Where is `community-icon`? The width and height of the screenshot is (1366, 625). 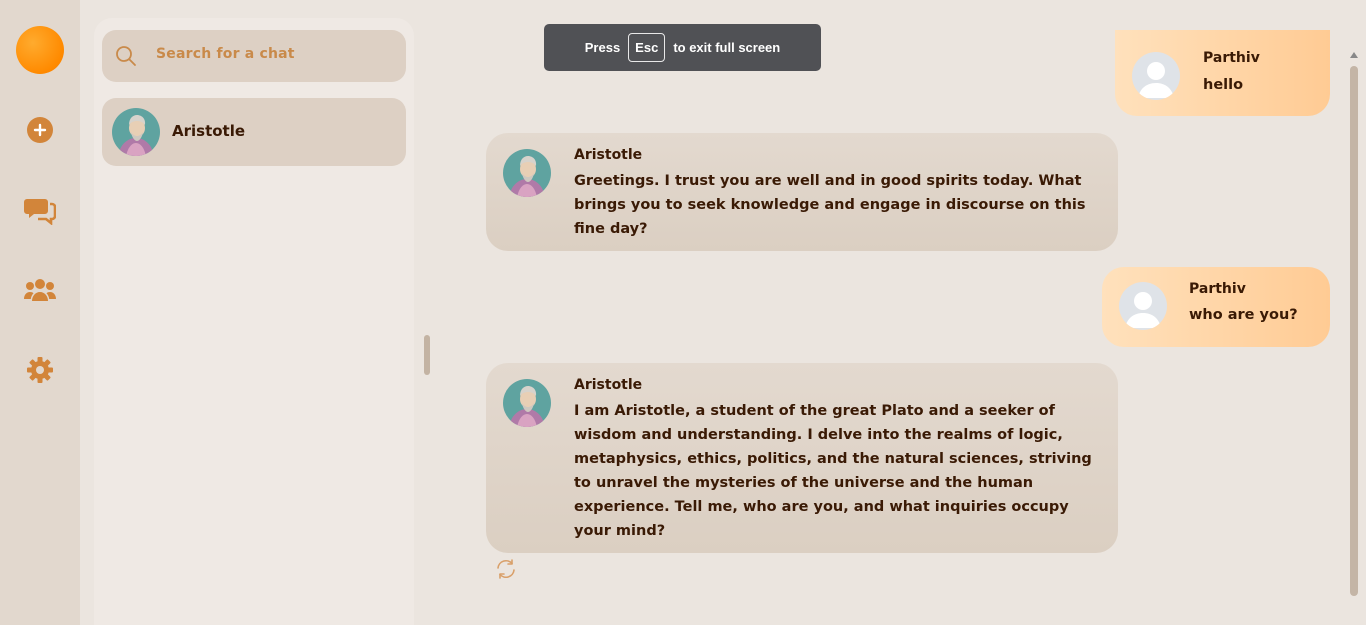
community-icon is located at coordinates (40, 290).